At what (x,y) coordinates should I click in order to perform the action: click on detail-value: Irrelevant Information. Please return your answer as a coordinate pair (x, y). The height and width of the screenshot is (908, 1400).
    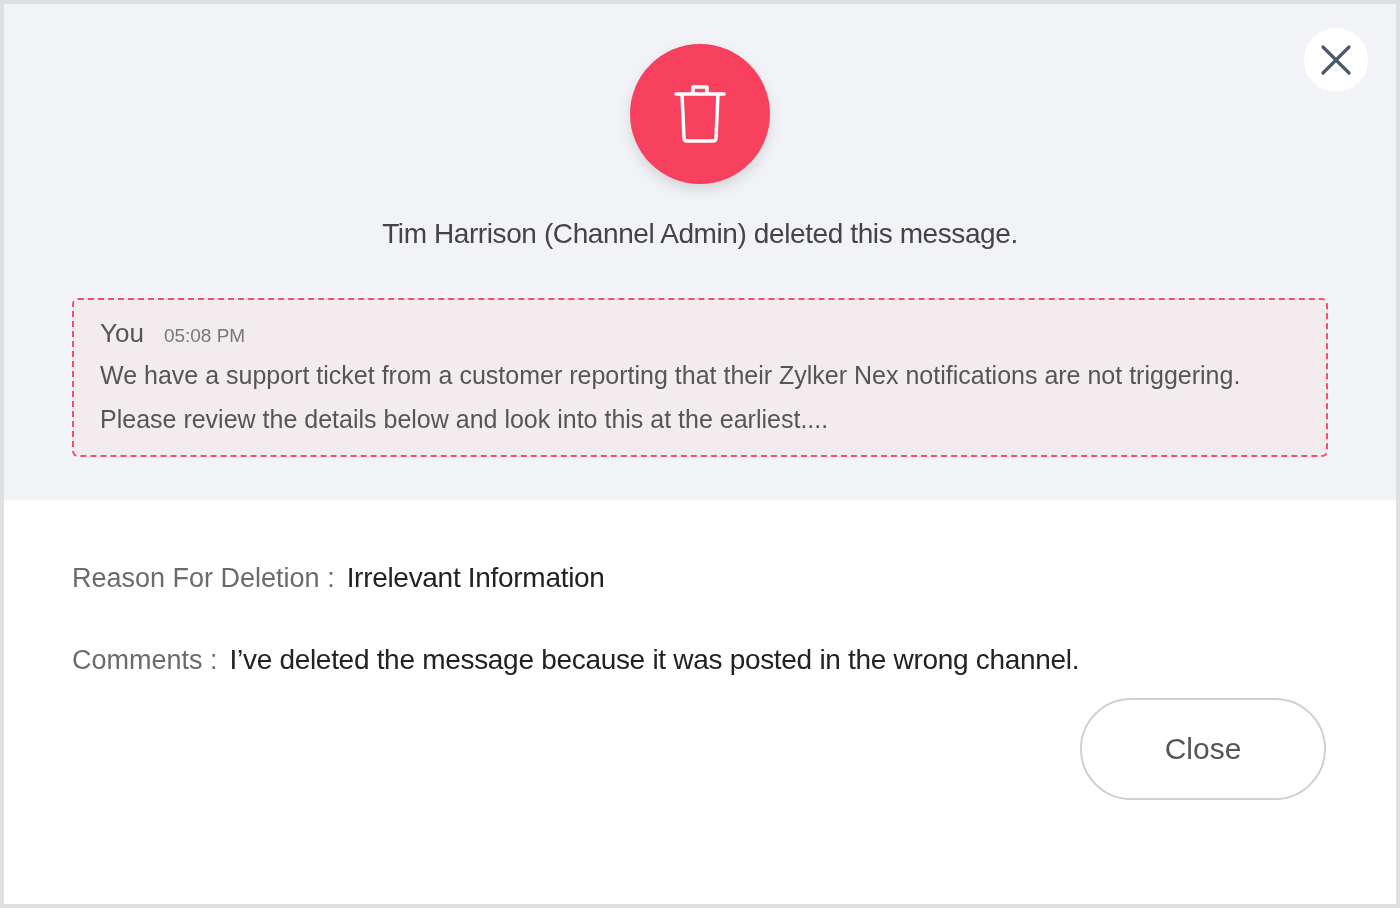
    Looking at the image, I should click on (475, 578).